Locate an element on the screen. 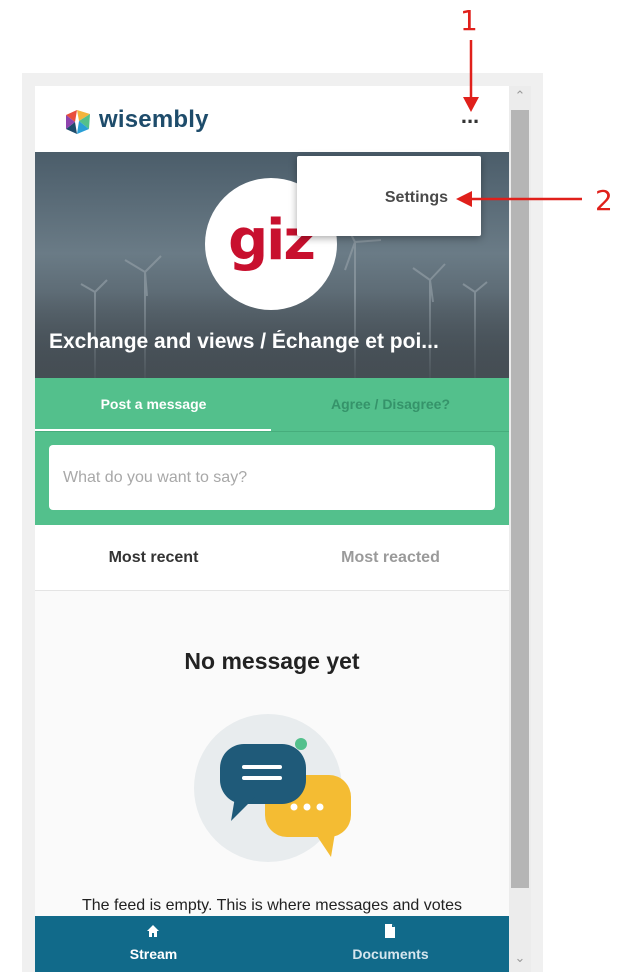 The image size is (629, 975). annotation-marker-2: 2 is located at coordinates (604, 200).